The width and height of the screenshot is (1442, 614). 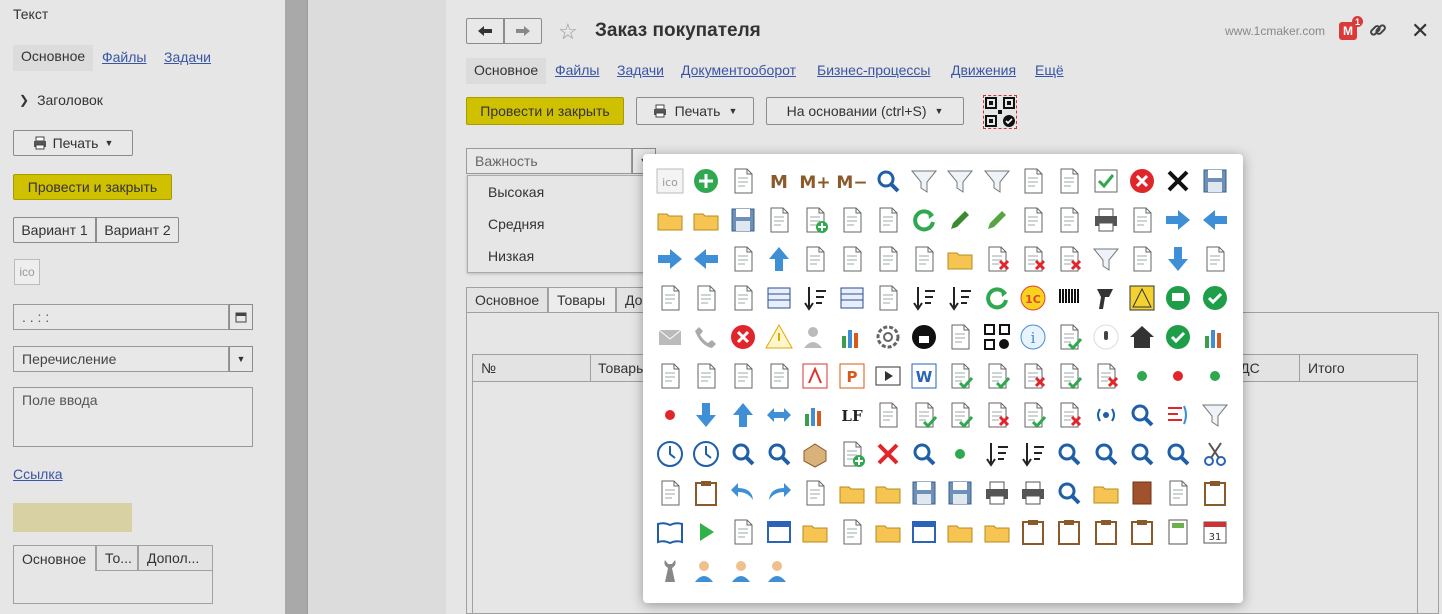 I want to click on bottom-tab-main: Основное, so click(x=54, y=558).